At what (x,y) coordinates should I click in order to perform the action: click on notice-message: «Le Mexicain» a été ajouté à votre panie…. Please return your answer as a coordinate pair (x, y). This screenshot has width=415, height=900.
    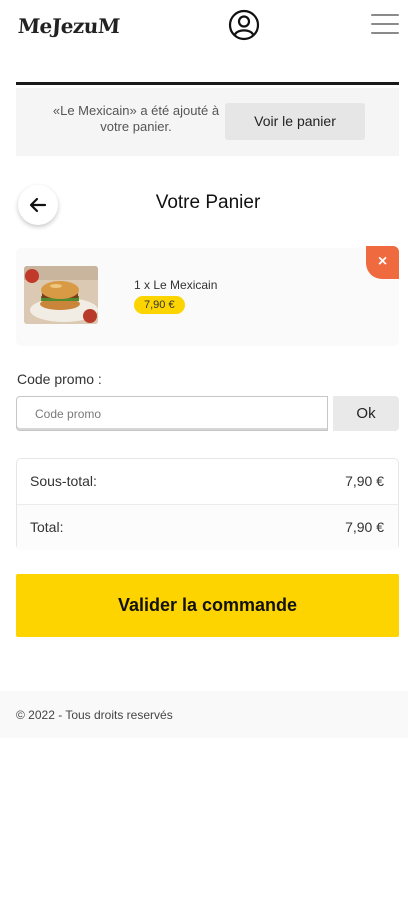
    Looking at the image, I should click on (136, 118).